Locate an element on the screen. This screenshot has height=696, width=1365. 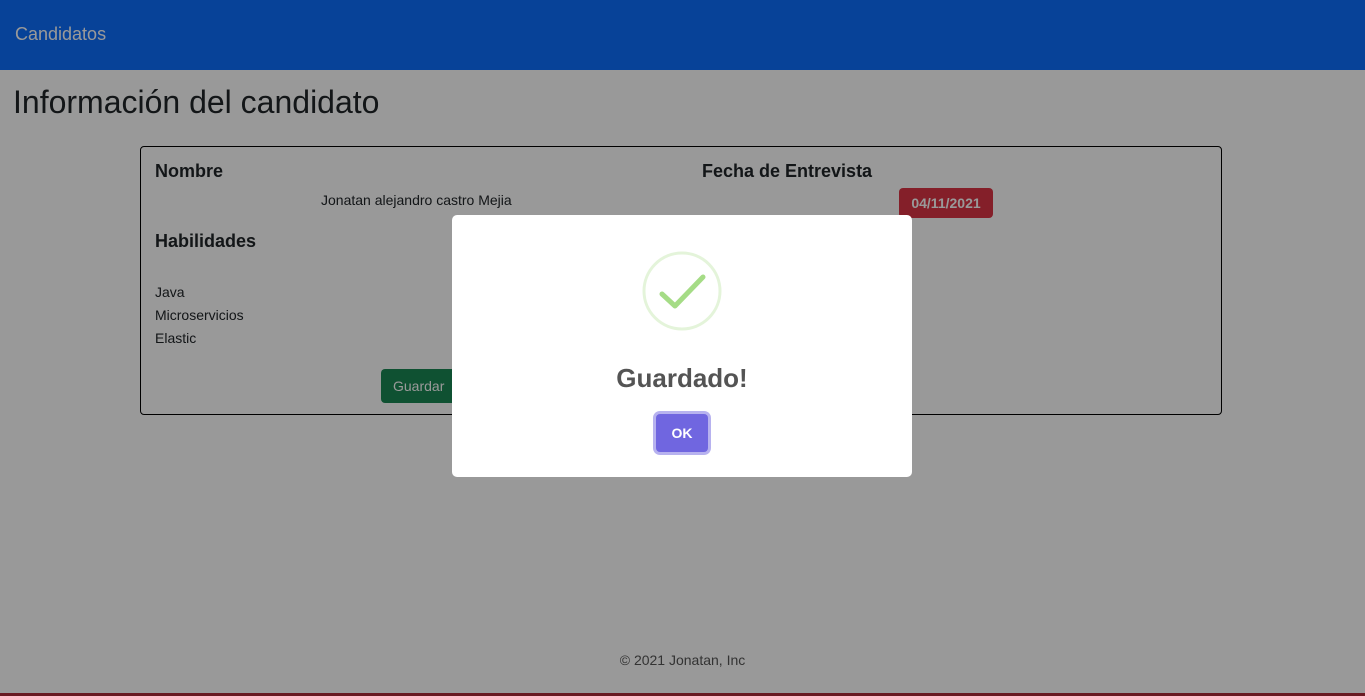
dialog-title: Guardado! is located at coordinates (682, 378).